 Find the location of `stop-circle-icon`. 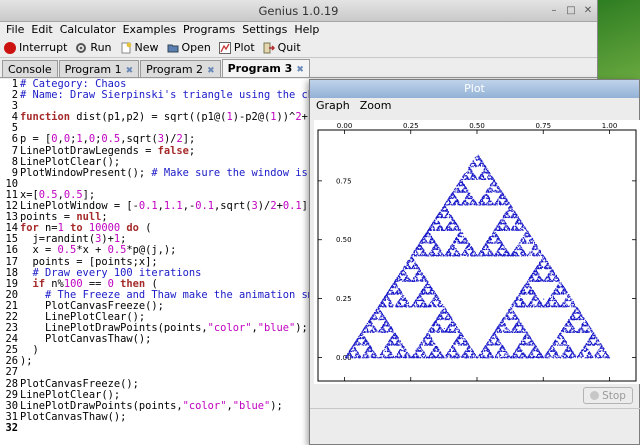

stop-circle-icon is located at coordinates (10, 47).